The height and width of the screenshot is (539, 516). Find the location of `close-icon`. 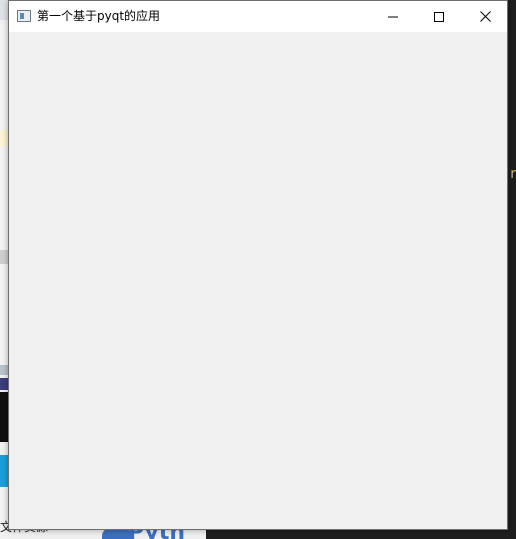

close-icon is located at coordinates (485, 16).